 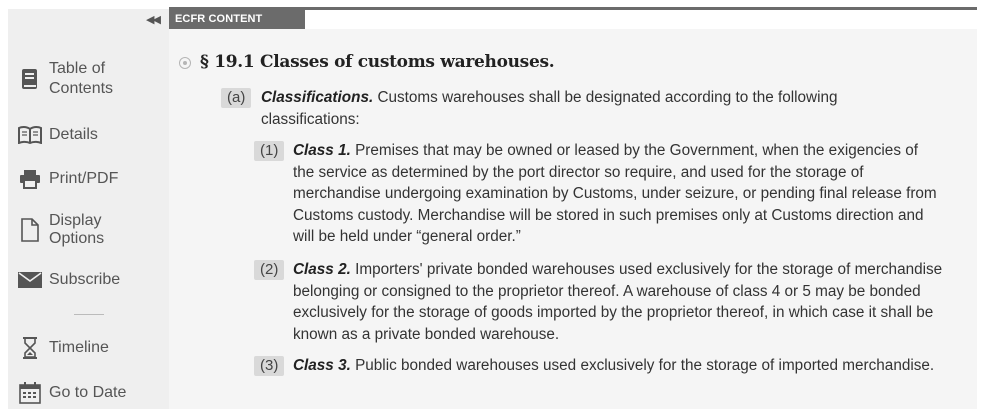 I want to click on paragraph-heading: Class 2., so click(x=322, y=269).